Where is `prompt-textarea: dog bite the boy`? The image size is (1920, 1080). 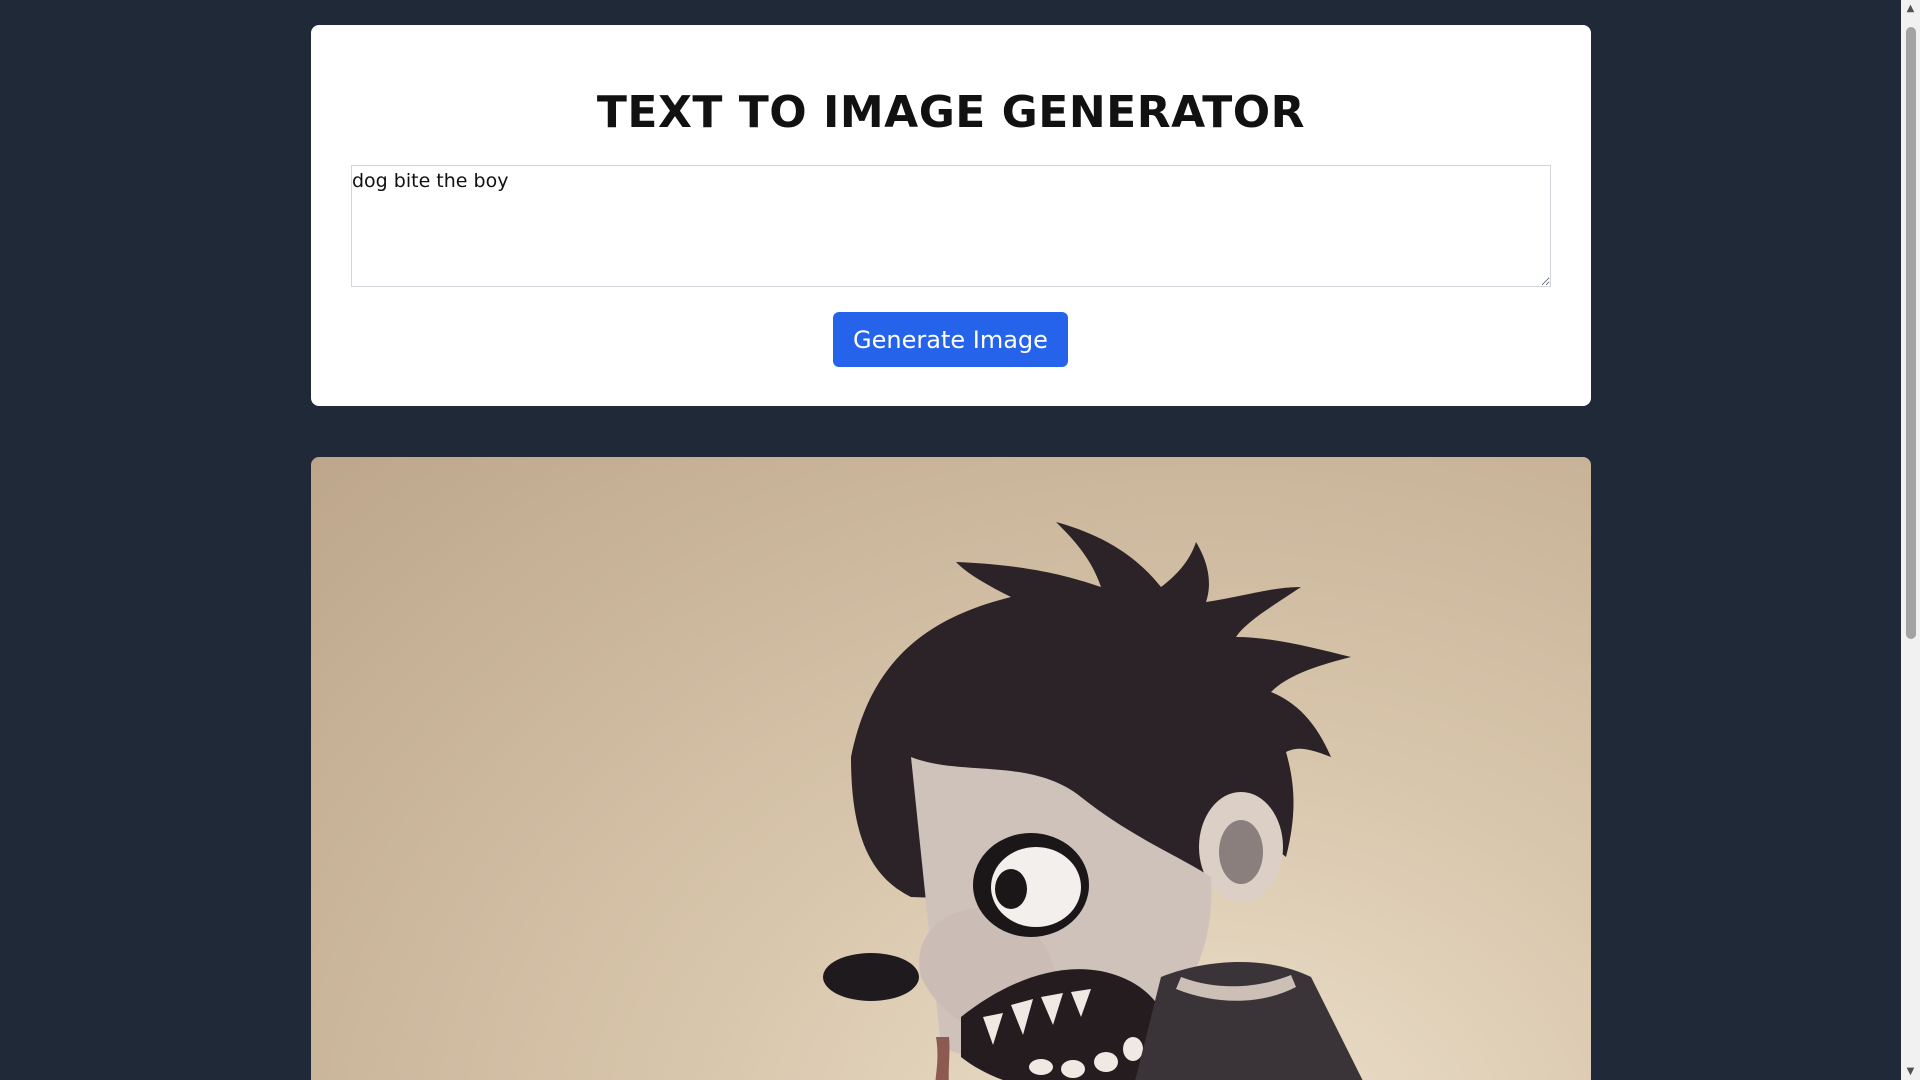 prompt-textarea: dog bite the boy is located at coordinates (951, 226).